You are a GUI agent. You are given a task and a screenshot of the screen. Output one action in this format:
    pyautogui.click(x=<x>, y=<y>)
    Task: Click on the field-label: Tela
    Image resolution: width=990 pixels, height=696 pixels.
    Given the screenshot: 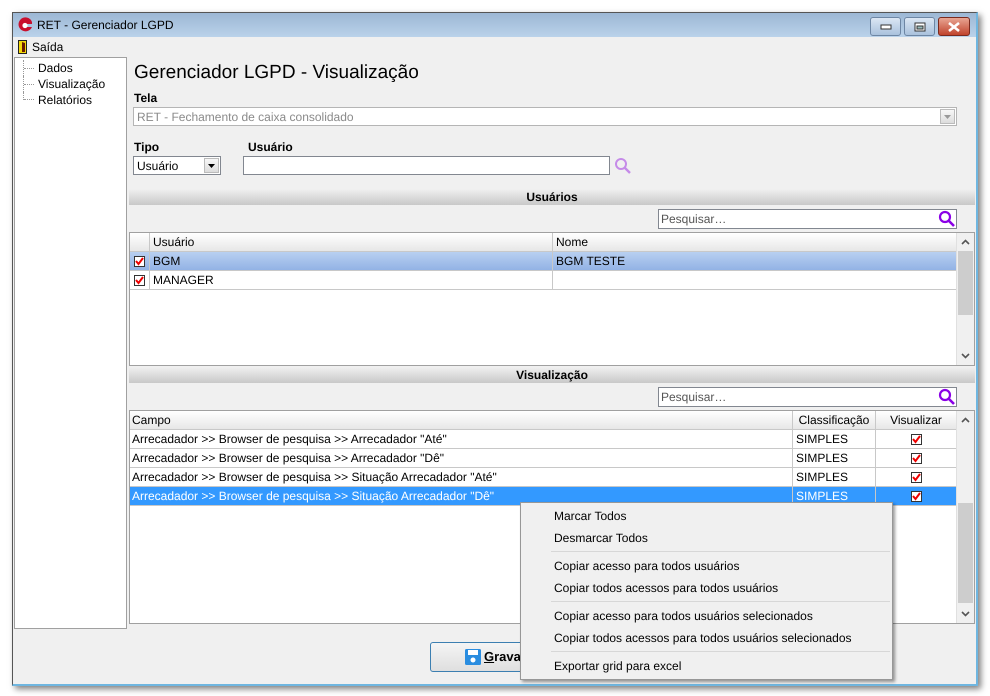 What is the action you would take?
    pyautogui.click(x=146, y=98)
    